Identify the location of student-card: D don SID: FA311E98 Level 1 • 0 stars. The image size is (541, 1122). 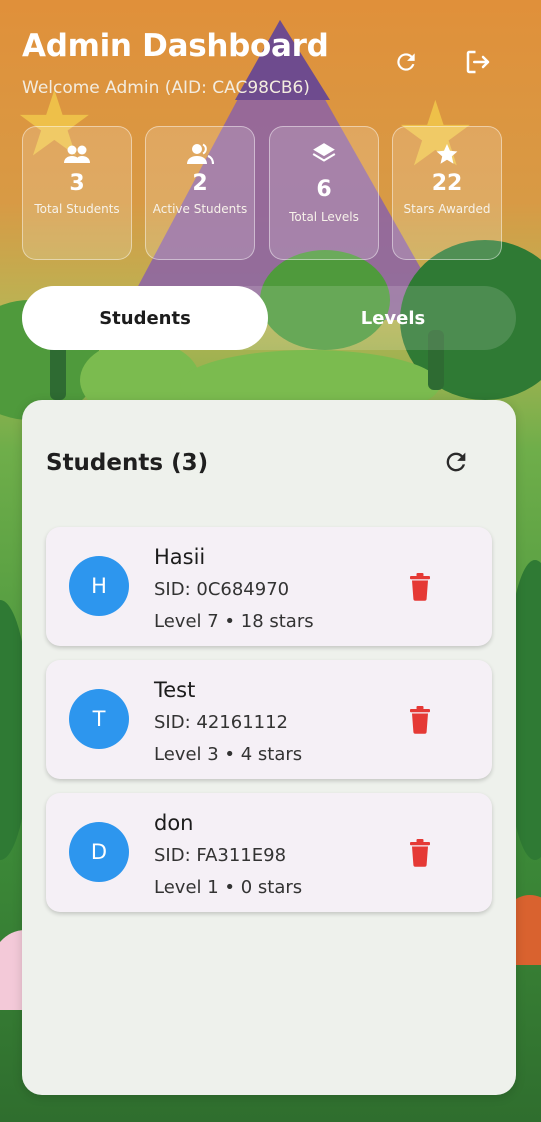
(269, 852).